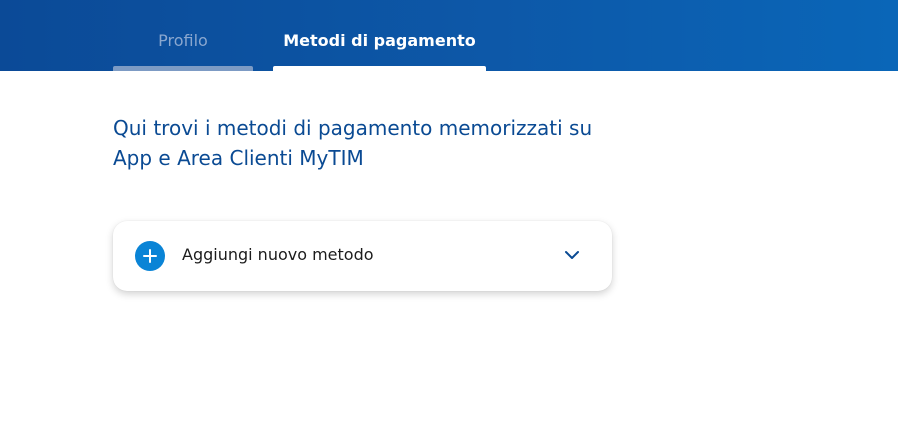 The image size is (898, 445). I want to click on chevron-down-icon, so click(572, 255).